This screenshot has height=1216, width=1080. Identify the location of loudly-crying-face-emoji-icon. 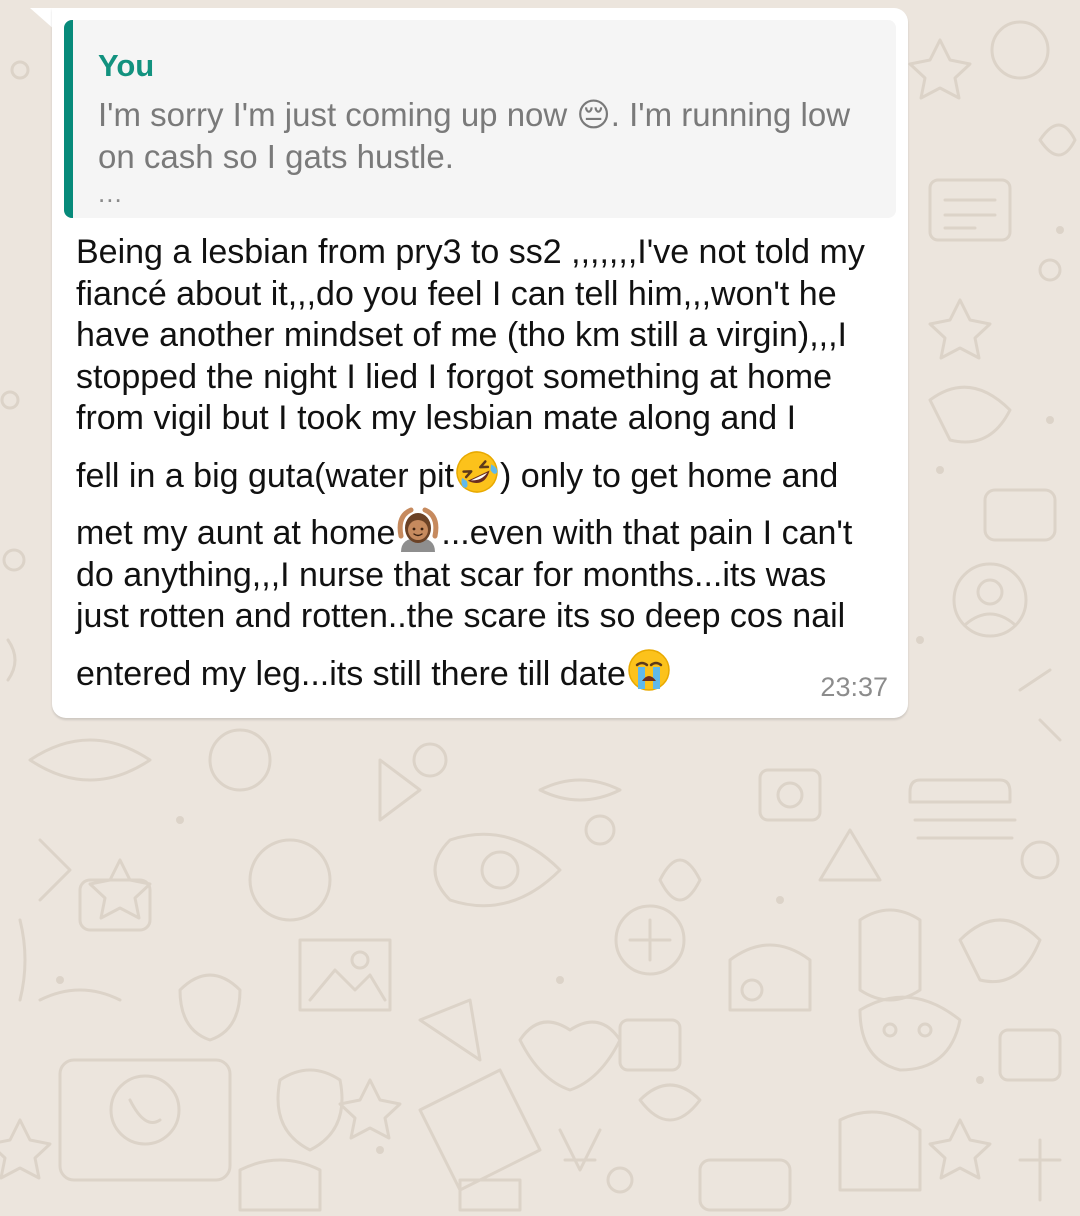
(649, 670).